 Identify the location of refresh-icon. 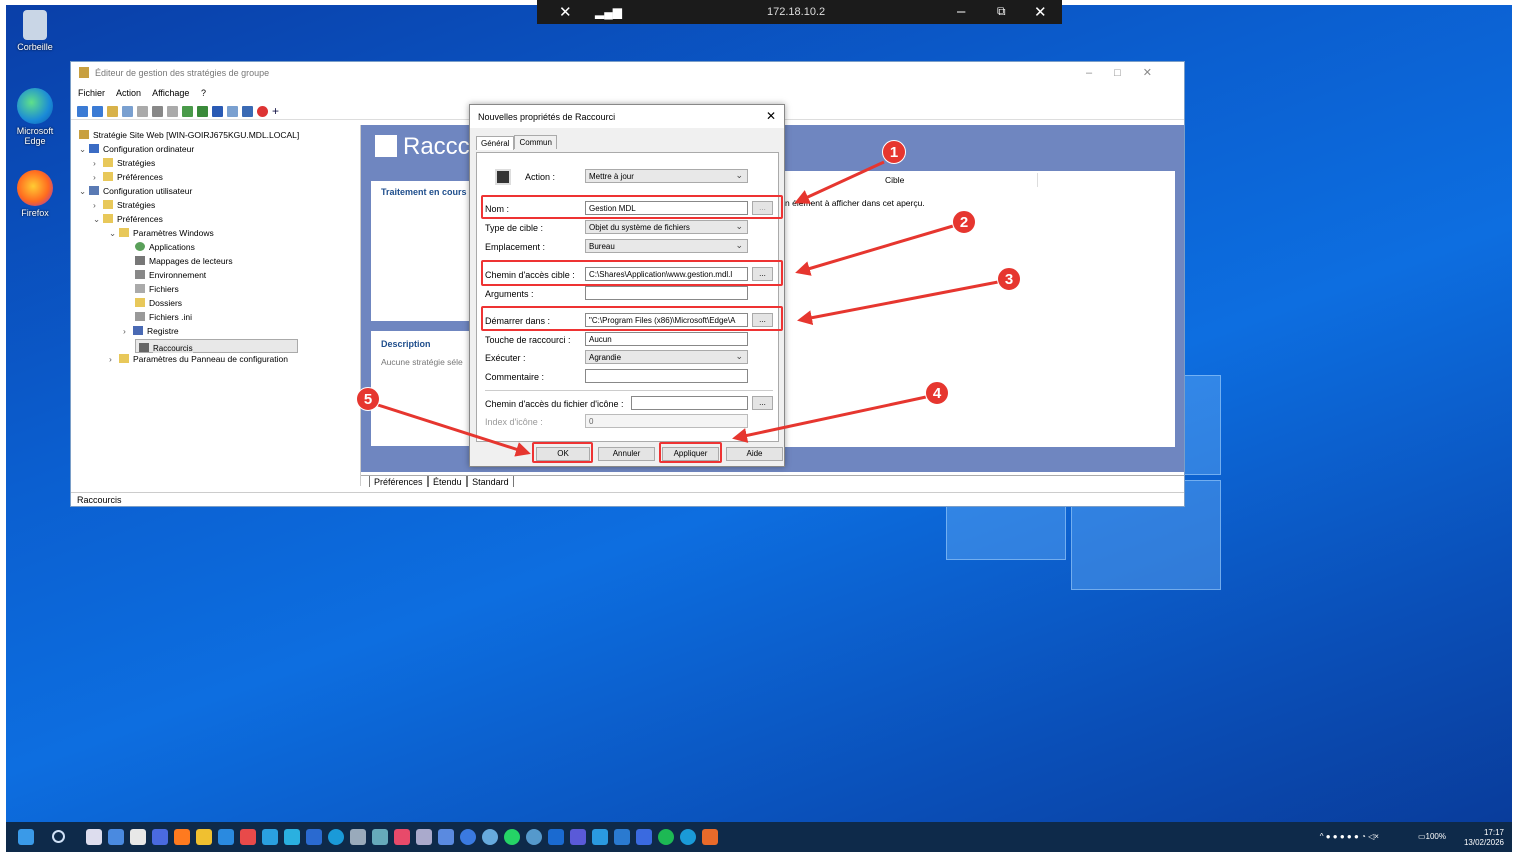
(187, 111).